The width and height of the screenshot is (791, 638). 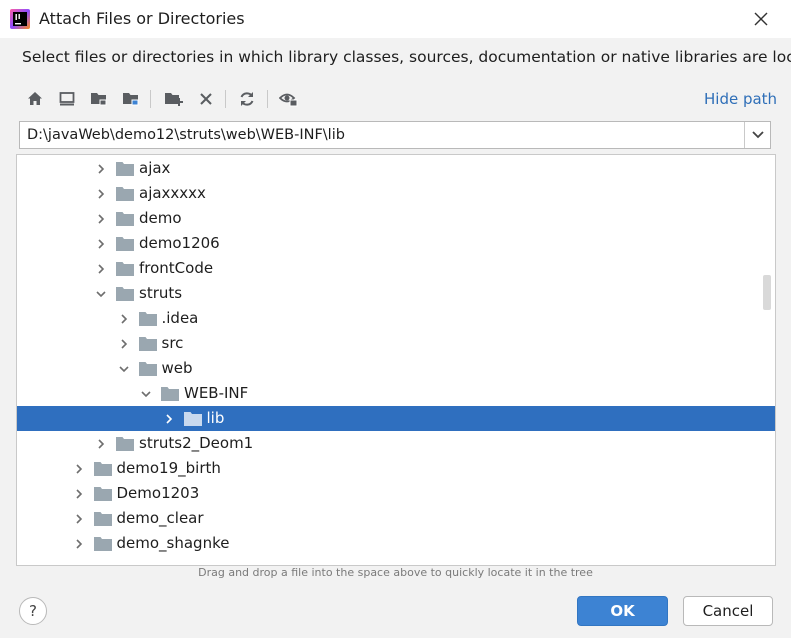 I want to click on show-hidden-icon, so click(x=289, y=99).